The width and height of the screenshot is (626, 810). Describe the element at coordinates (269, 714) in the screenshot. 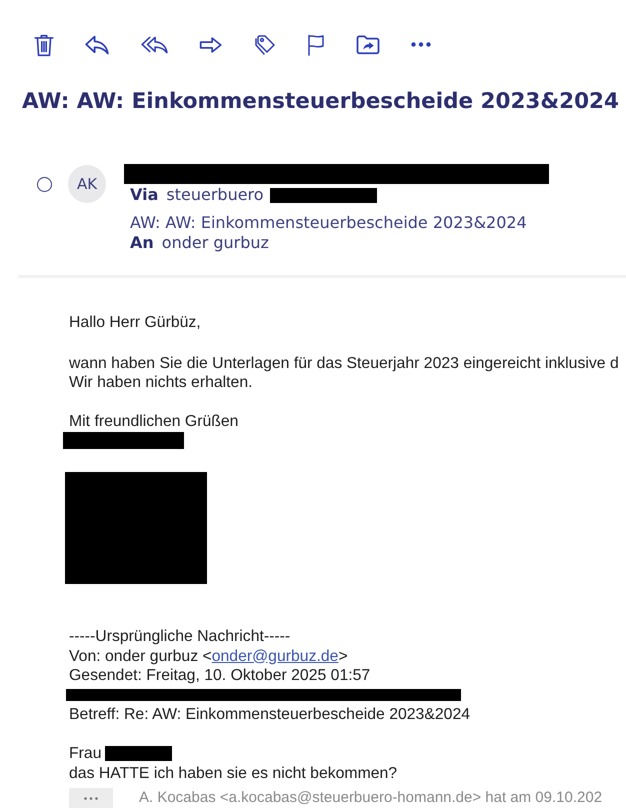

I see `quoted-subject-text: Betreff: Re: AW: Einkommensteuerbescheide 2023&2024` at that location.